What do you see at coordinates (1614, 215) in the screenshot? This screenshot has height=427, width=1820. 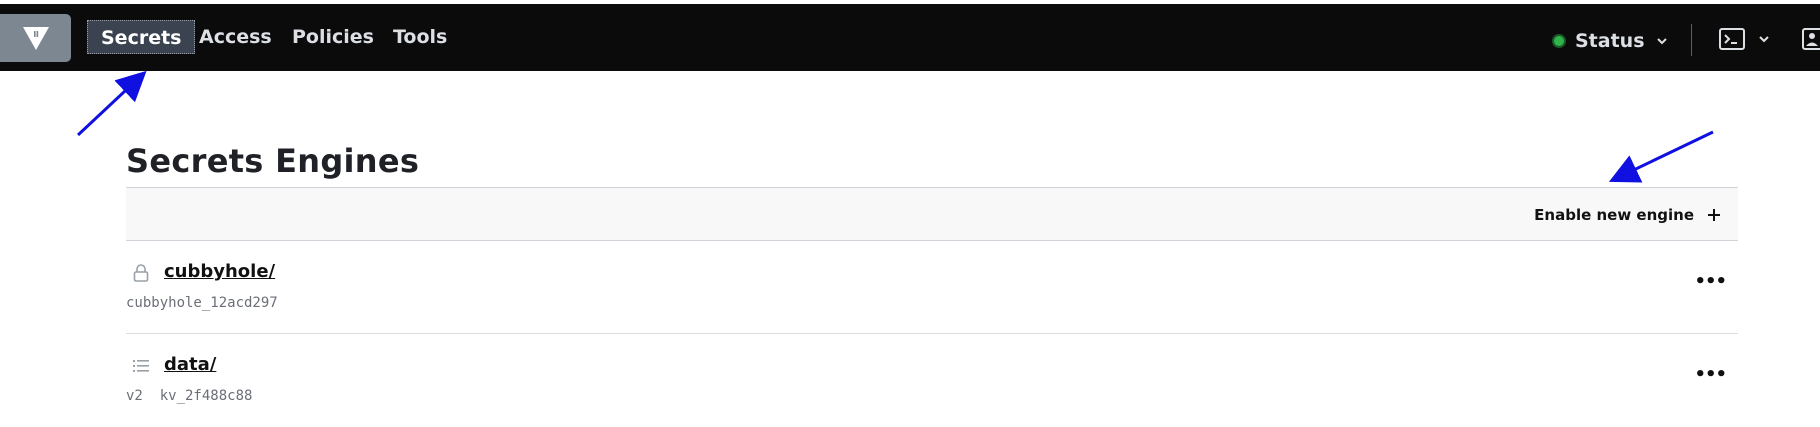 I see `enable-new-engine-label: Enable new engine` at bounding box center [1614, 215].